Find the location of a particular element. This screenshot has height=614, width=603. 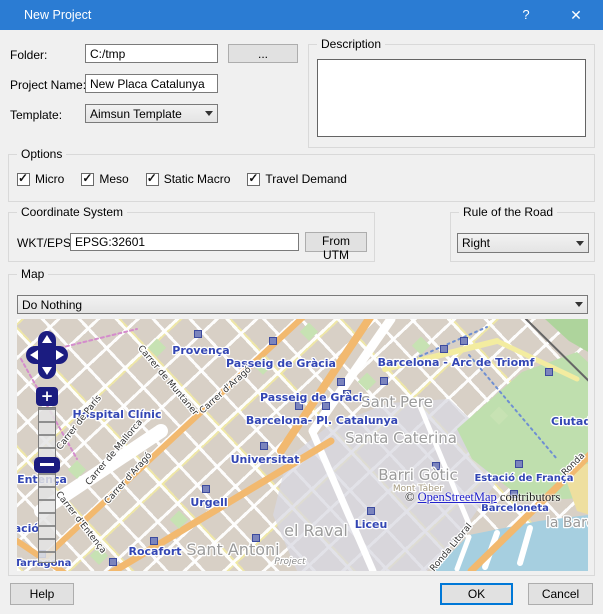

coordinate-system-group-title: Coordinate System is located at coordinates (72, 212).